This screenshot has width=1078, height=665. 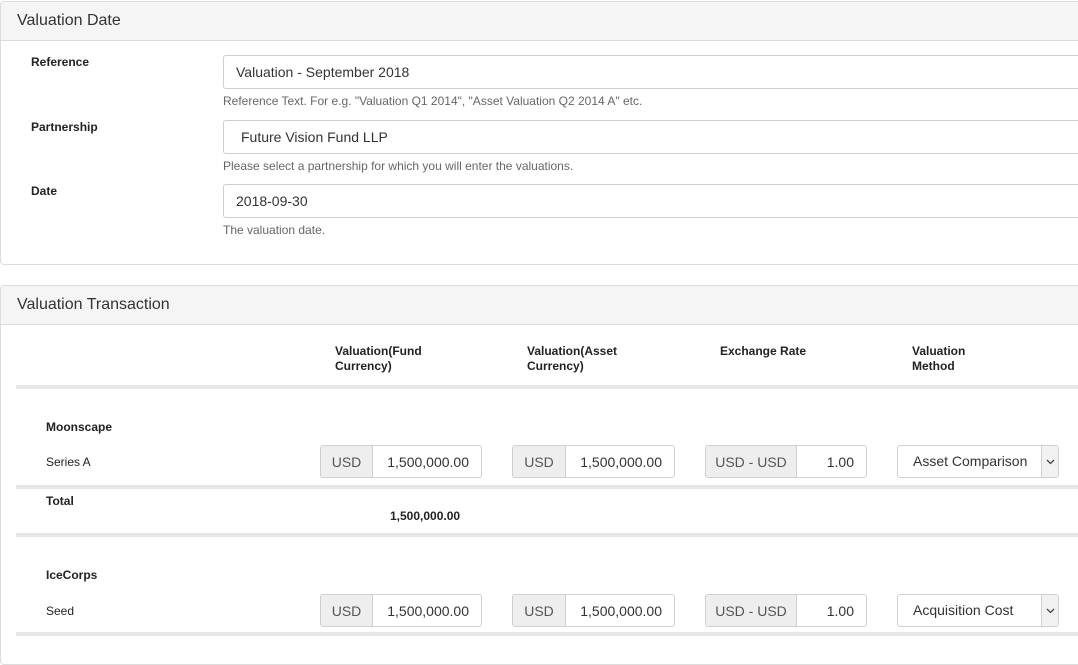 I want to click on group-divider, so click(x=547, y=535).